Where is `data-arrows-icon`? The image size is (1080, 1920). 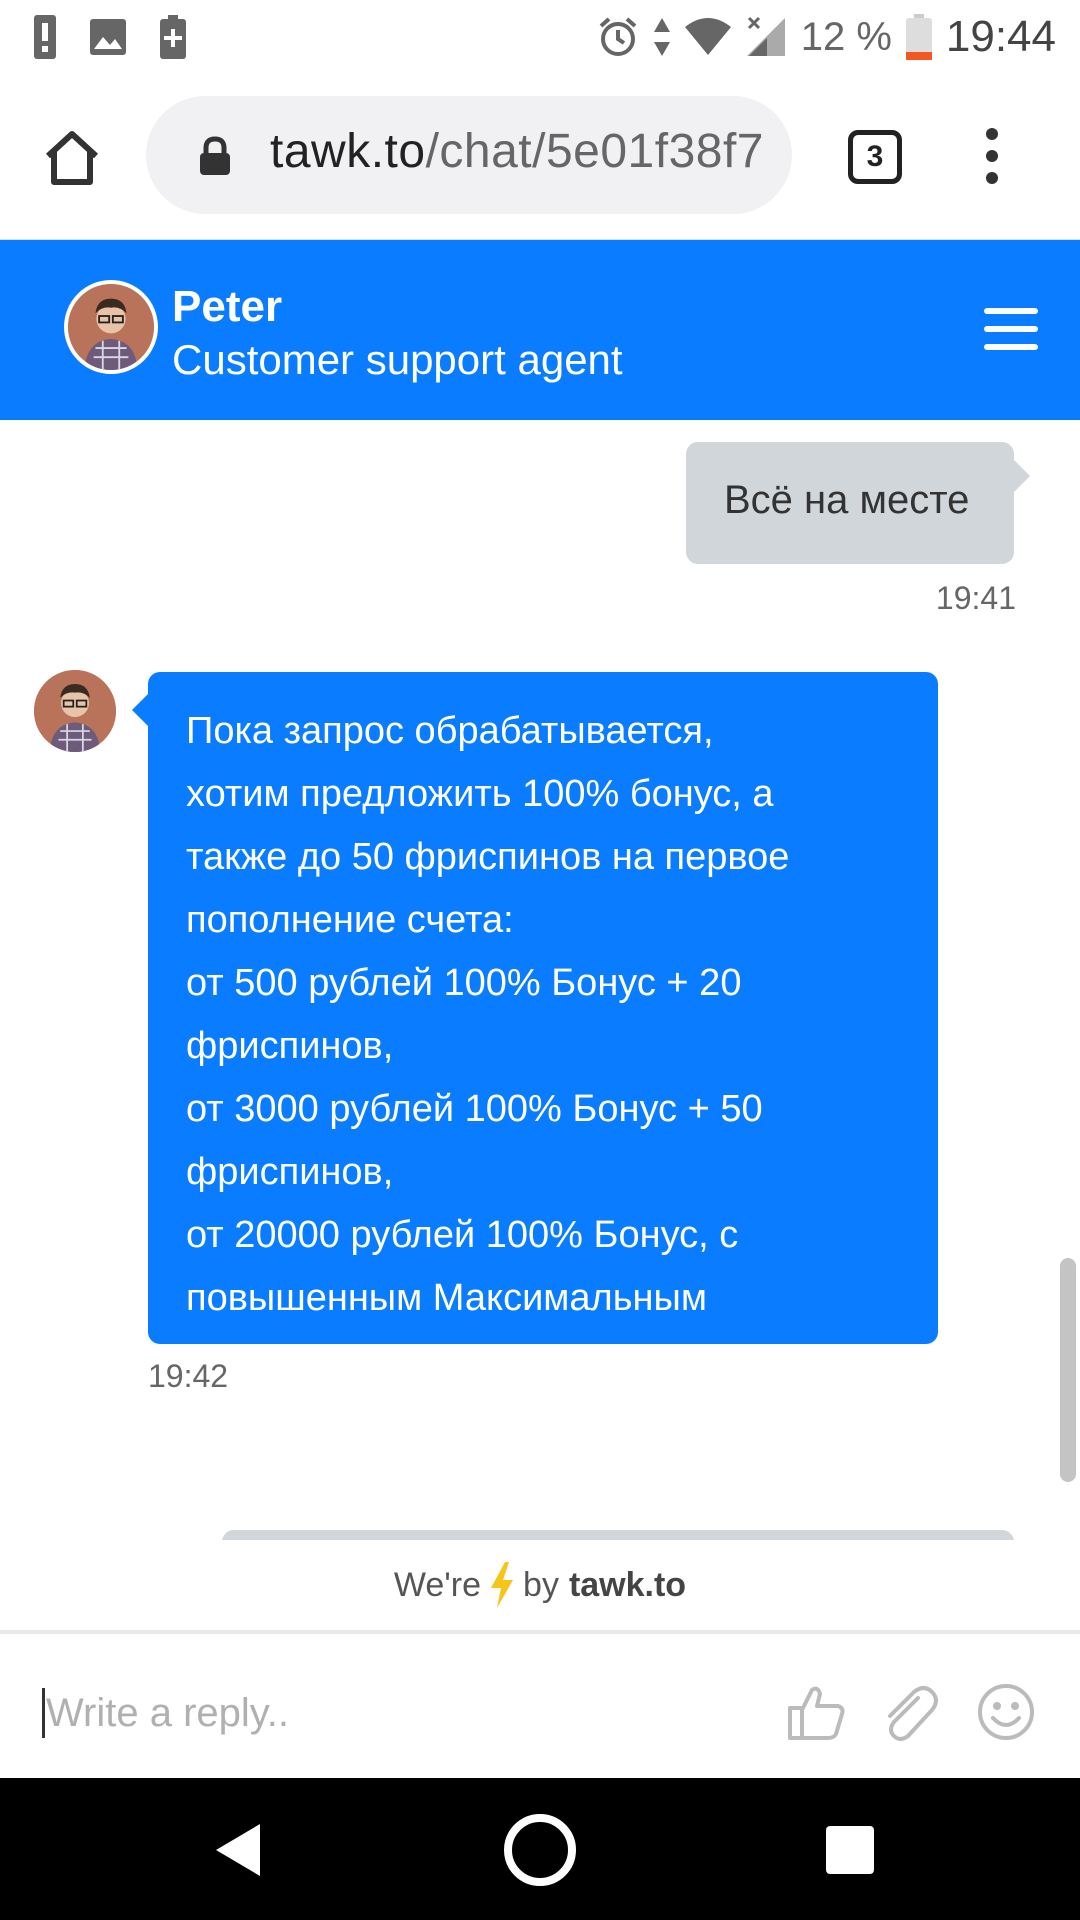 data-arrows-icon is located at coordinates (661, 37).